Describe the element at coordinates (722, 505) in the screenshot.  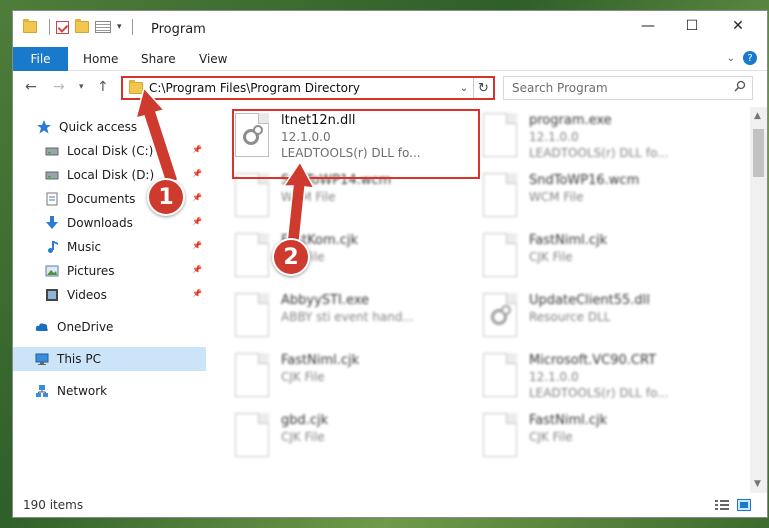
I see `details-view-icon` at that location.